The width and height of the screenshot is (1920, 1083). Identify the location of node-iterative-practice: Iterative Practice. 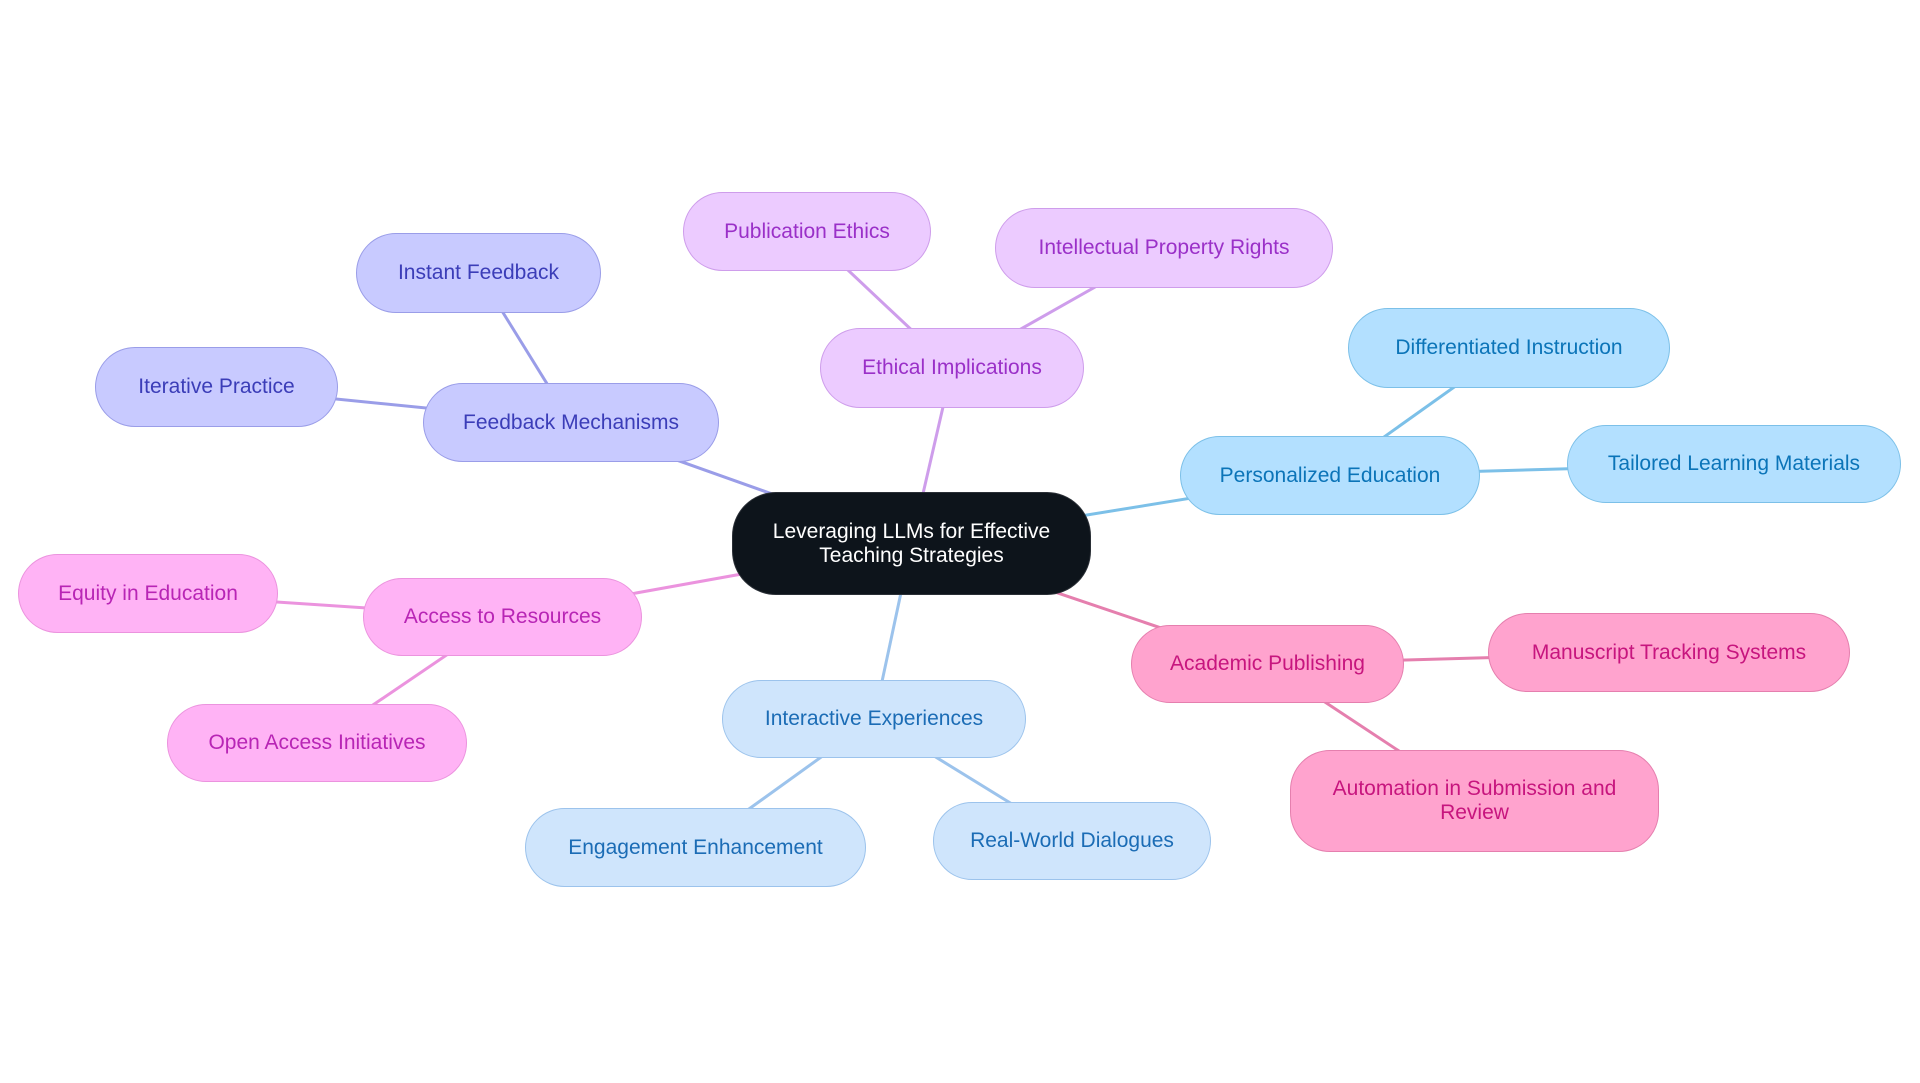
(216, 387).